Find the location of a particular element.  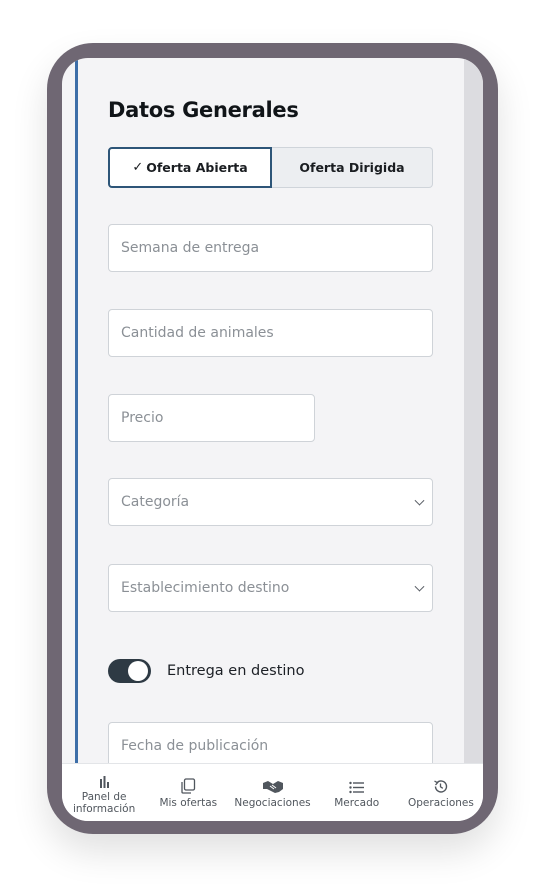

delivery-switch-row: Entrega en destino is located at coordinates (206, 671).